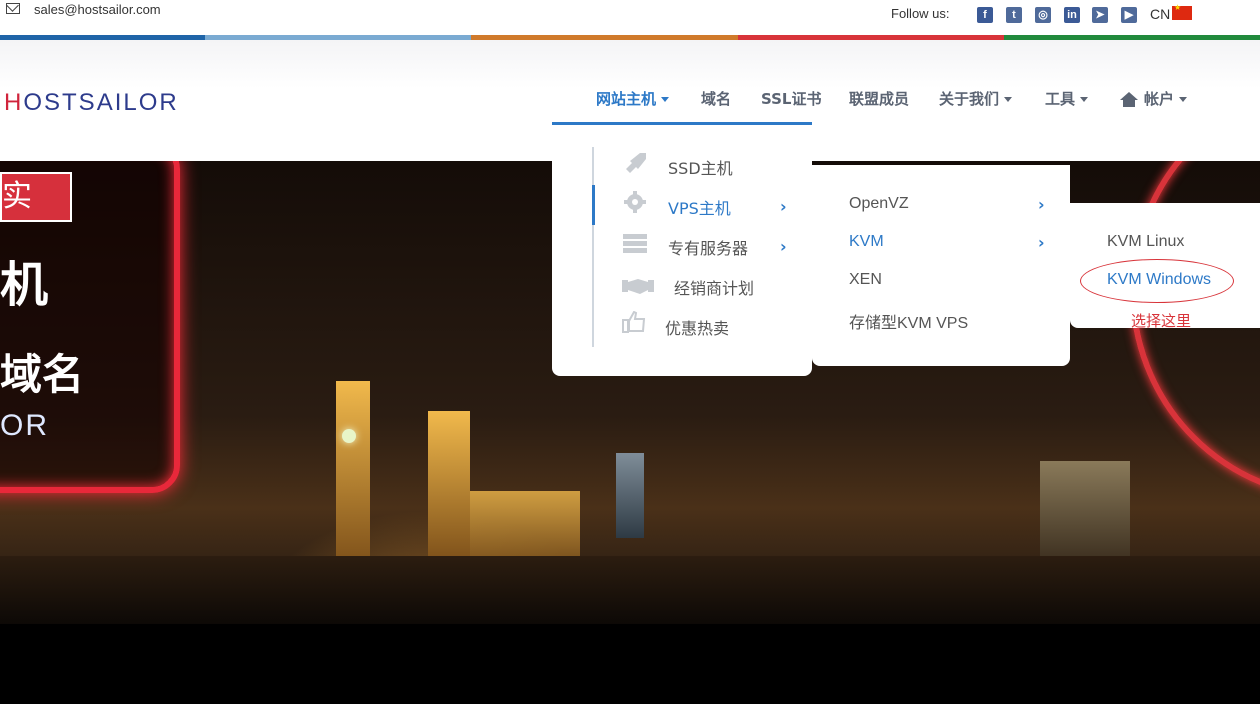 Image resolution: width=1260 pixels, height=704 pixels. I want to click on menu-item-vps: VPS主机, so click(699, 207).